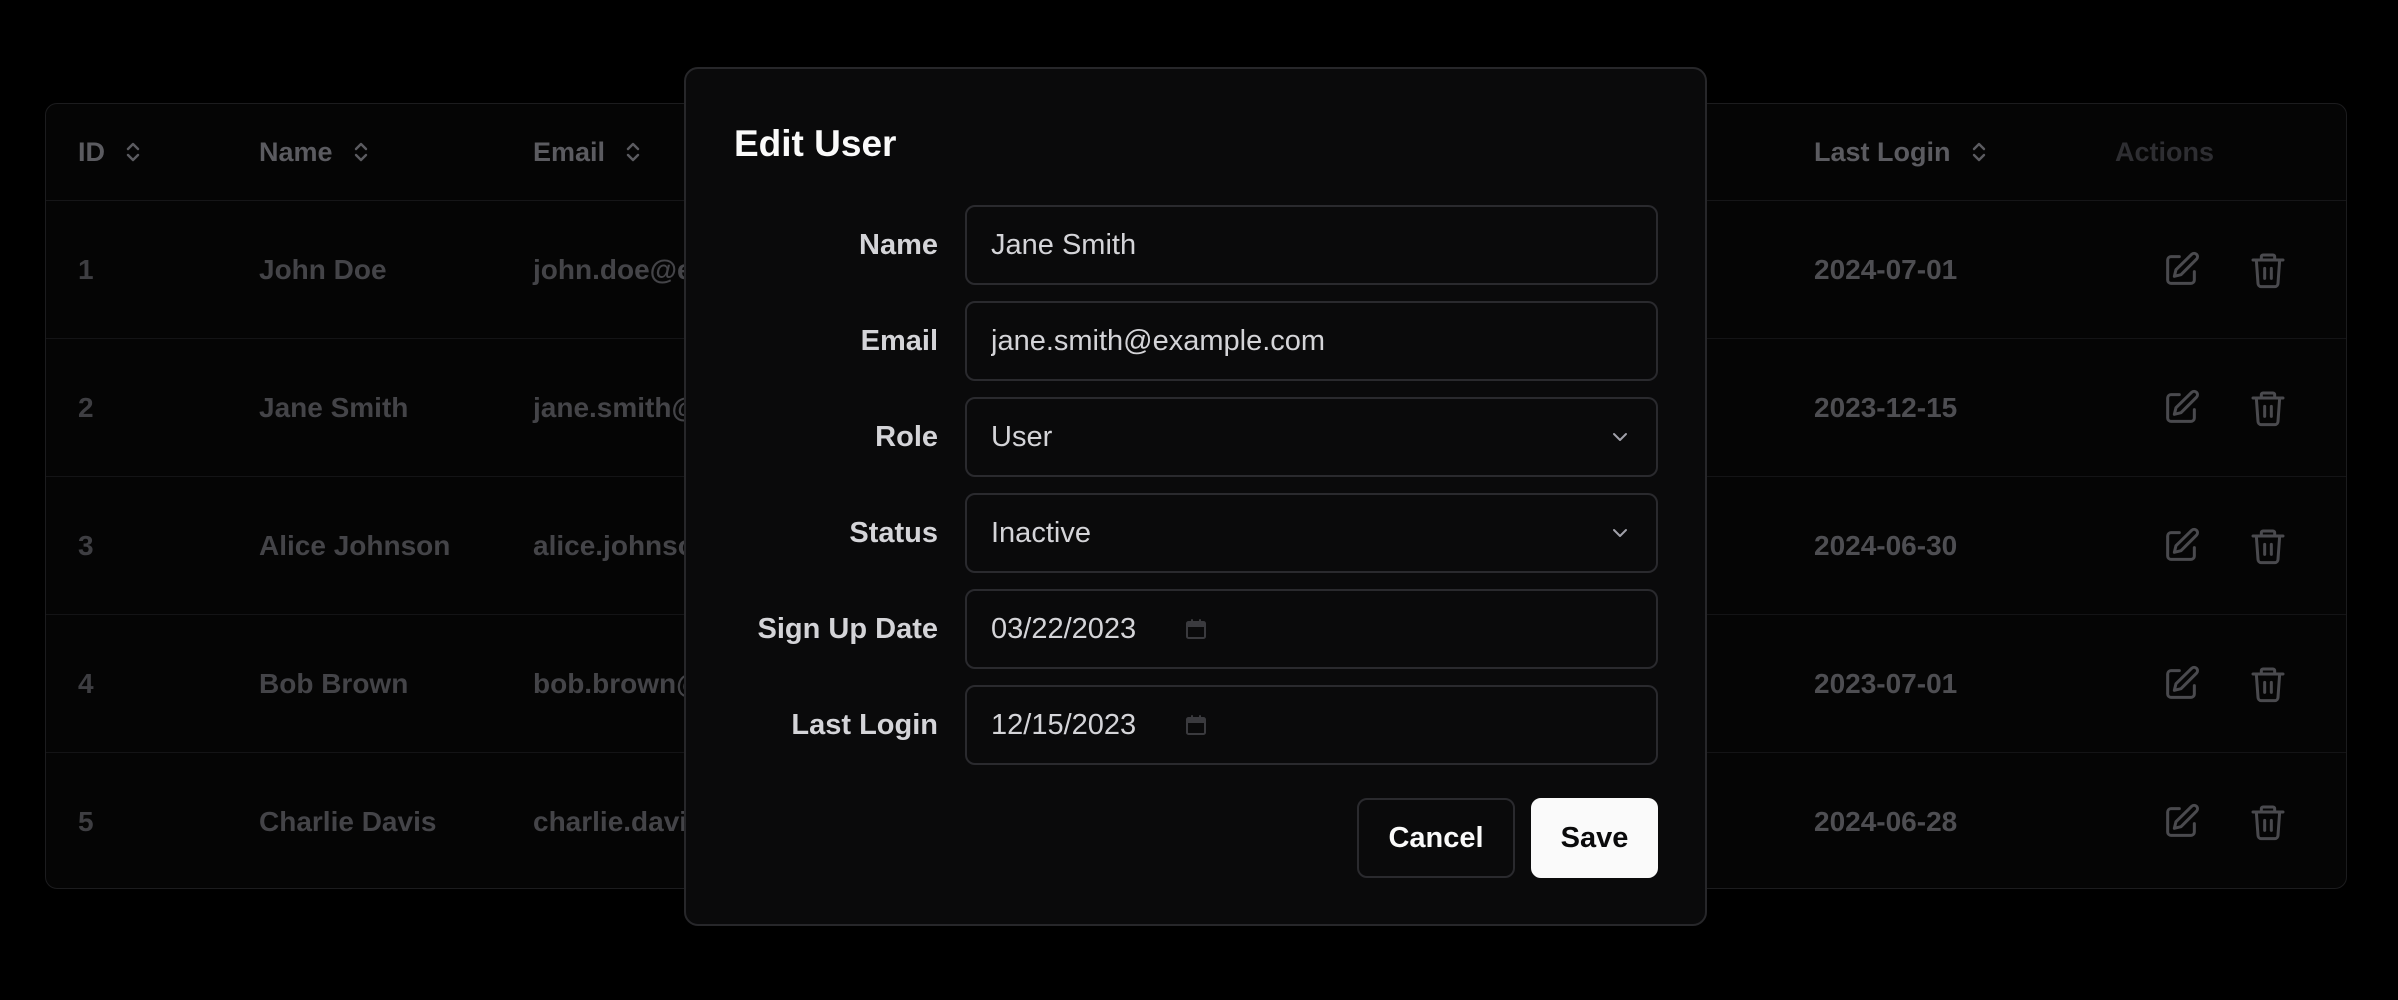 The image size is (2398, 1000). Describe the element at coordinates (1311, 341) in the screenshot. I see `email-field` at that location.